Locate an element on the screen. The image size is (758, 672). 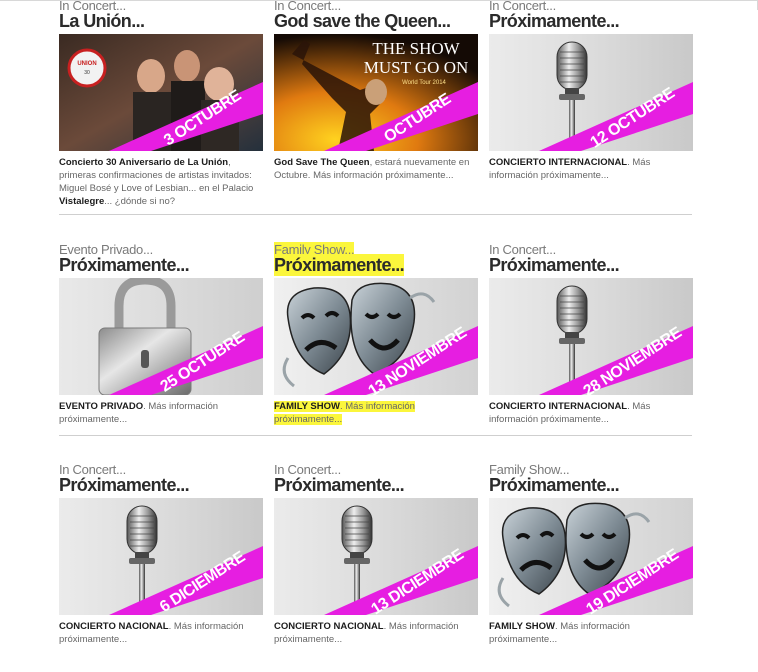
event-image-link: THE SHOW MUST GO ON World Tour 2014 OCTUBRE is located at coordinates (376, 92).